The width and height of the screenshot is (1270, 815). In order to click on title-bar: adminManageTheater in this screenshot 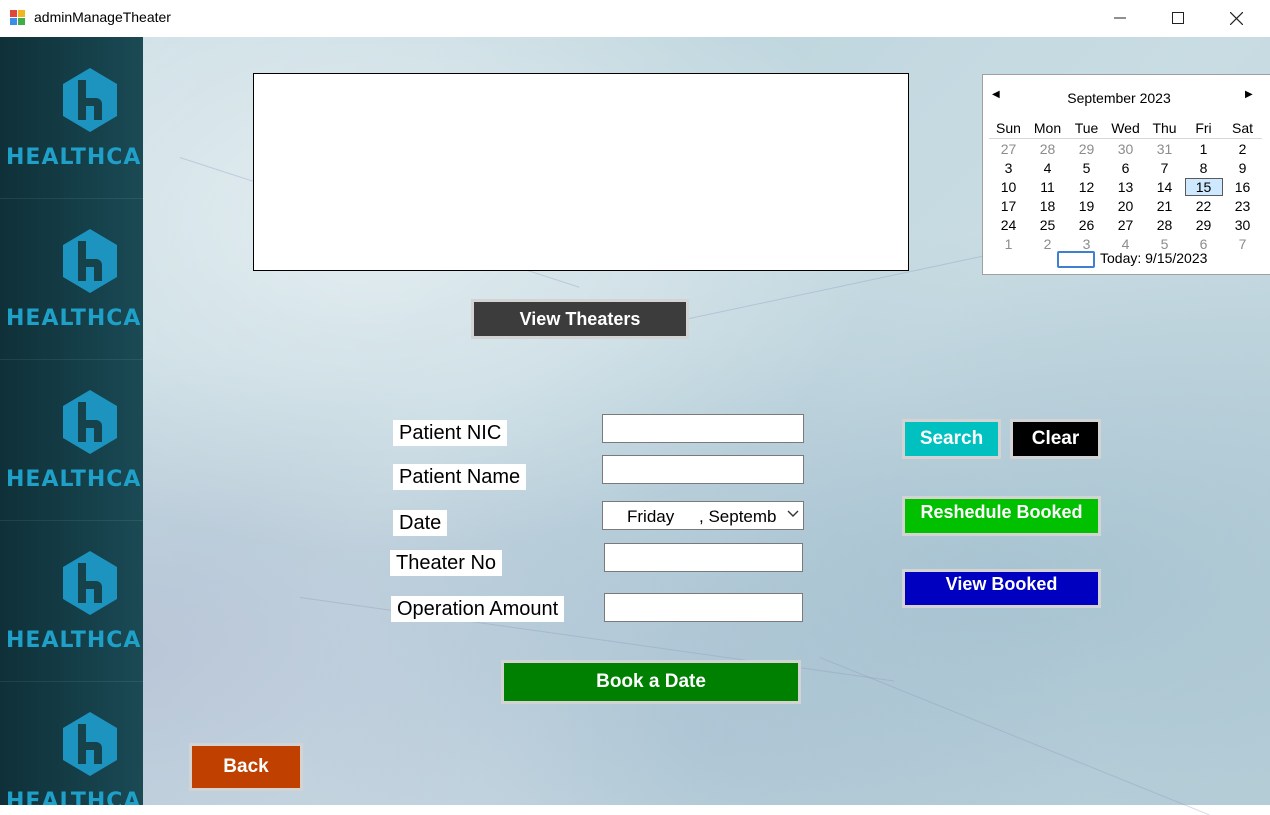, I will do `click(635, 18)`.